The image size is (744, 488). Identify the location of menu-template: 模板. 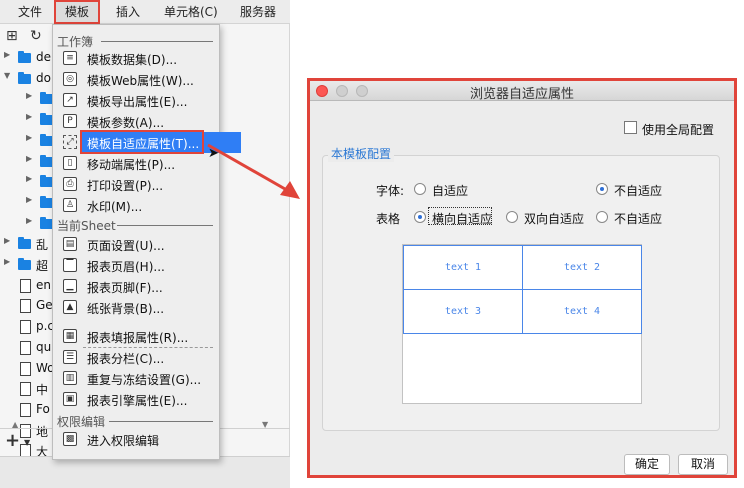
(77, 12).